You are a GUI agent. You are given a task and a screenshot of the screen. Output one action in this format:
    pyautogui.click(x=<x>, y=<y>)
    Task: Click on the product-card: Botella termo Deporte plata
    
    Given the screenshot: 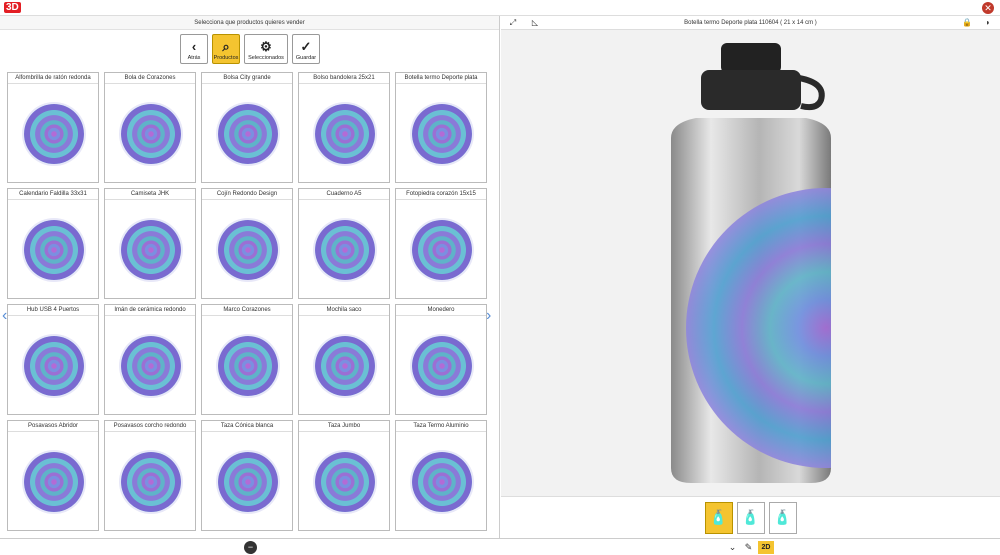 What is the action you would take?
    pyautogui.click(x=441, y=127)
    